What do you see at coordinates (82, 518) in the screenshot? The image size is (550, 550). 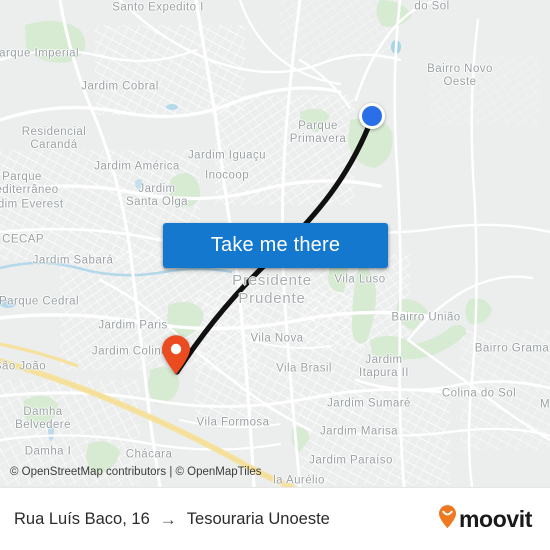 I see `origin-label: Rua Luís Baco, 16` at bounding box center [82, 518].